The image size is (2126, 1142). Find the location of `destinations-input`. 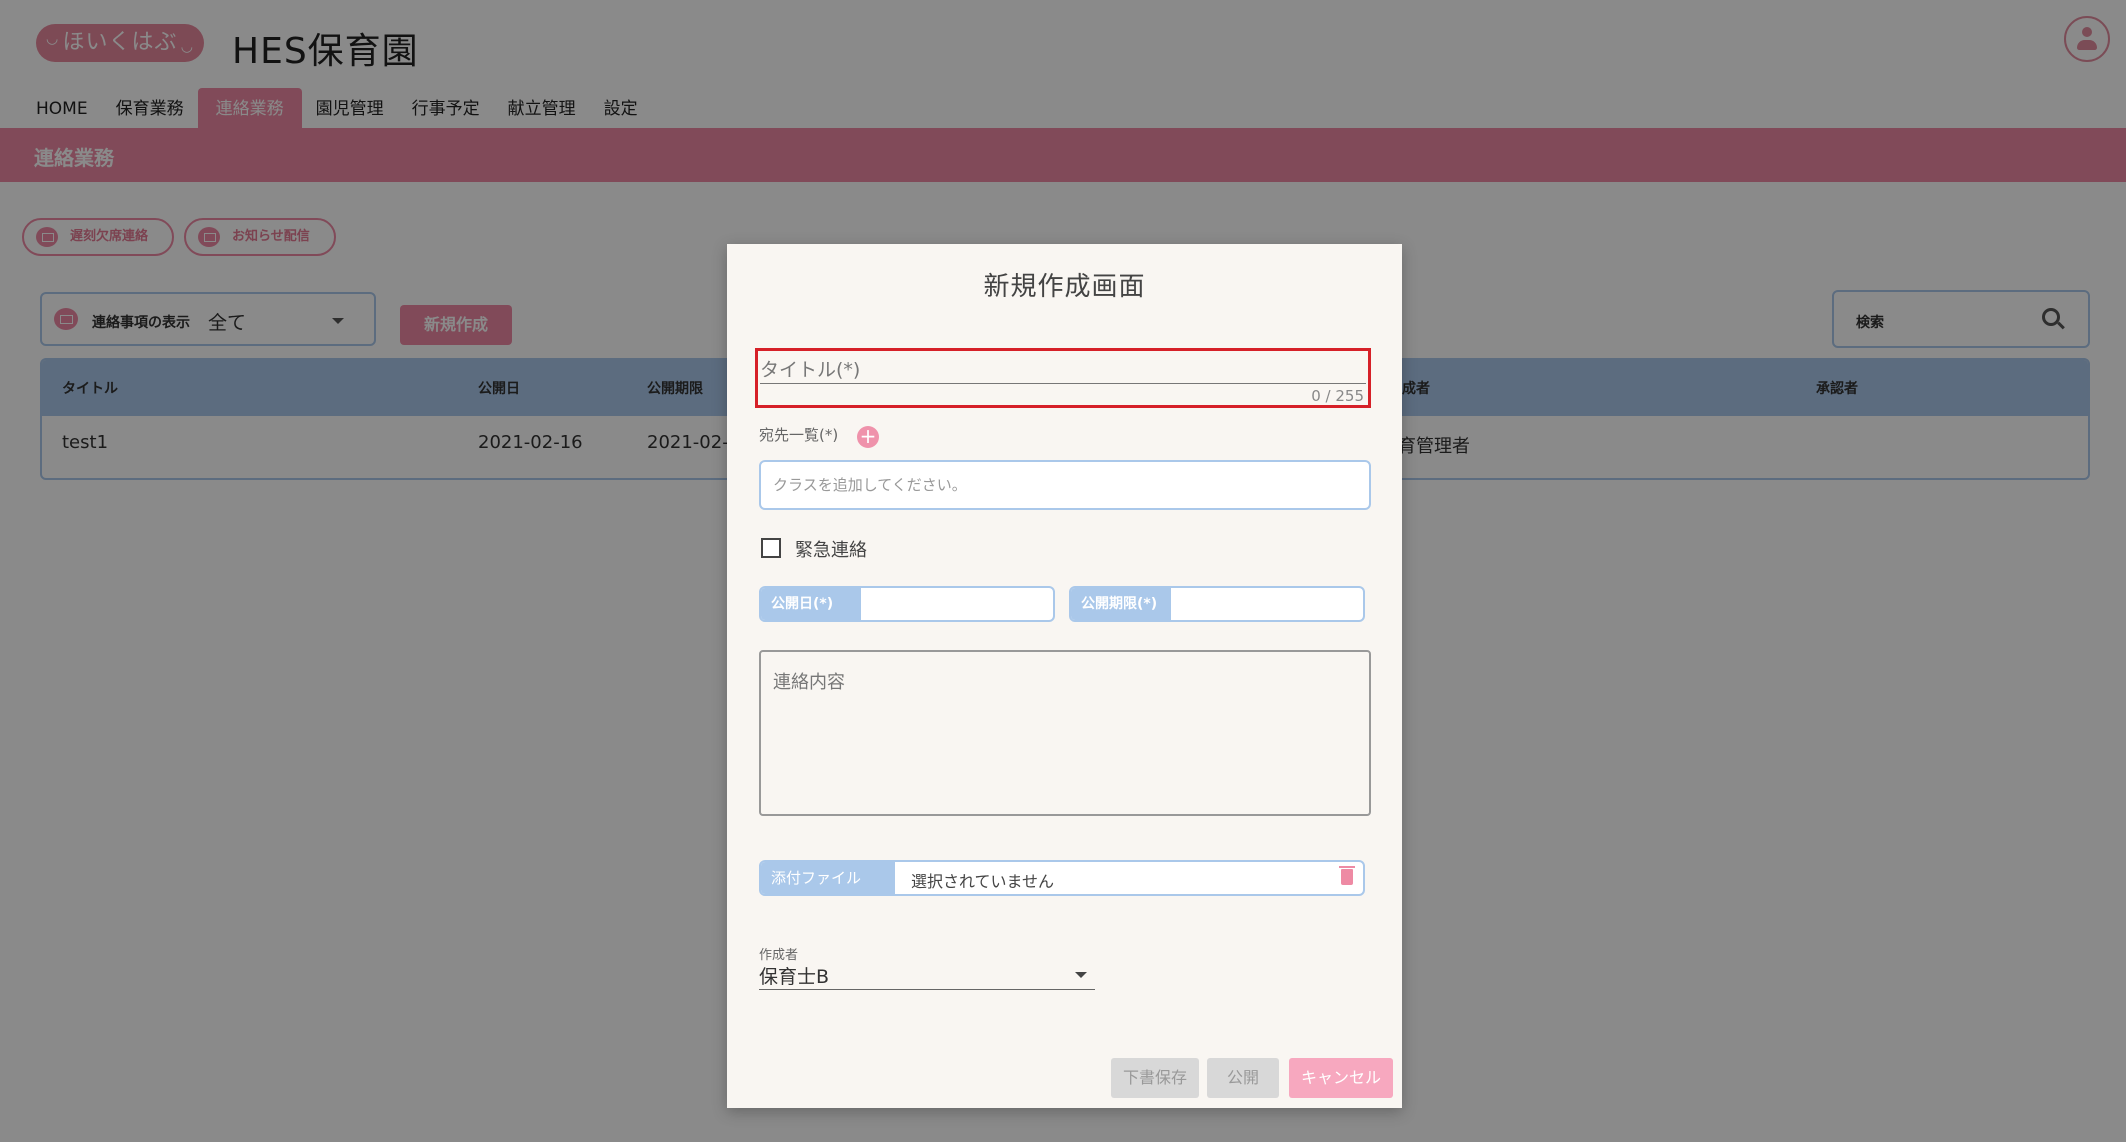

destinations-input is located at coordinates (1065, 485).